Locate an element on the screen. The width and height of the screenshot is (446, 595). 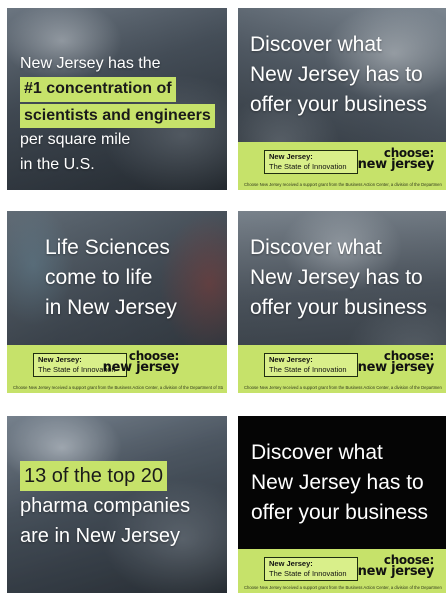
ad-3-line-2: come to life is located at coordinates (99, 278).